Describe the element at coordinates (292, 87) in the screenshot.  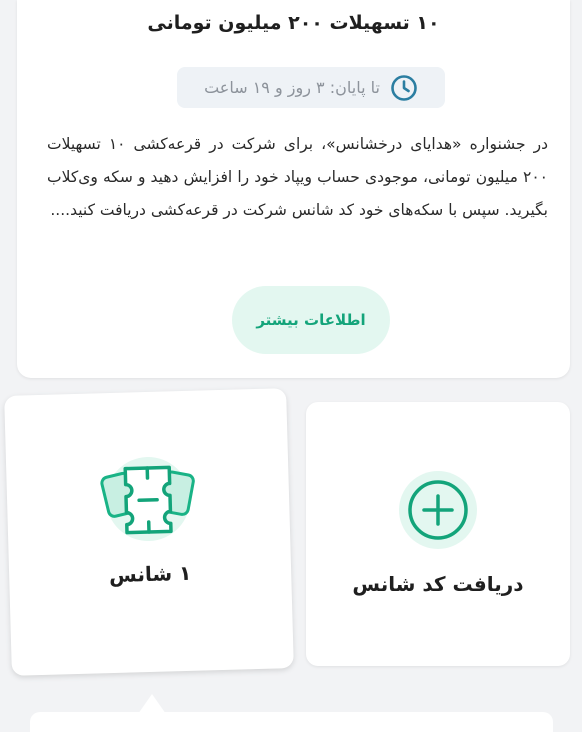
I see `deadline-text: تا پایان: ۳ روز و ۱۹ ساعت` at that location.